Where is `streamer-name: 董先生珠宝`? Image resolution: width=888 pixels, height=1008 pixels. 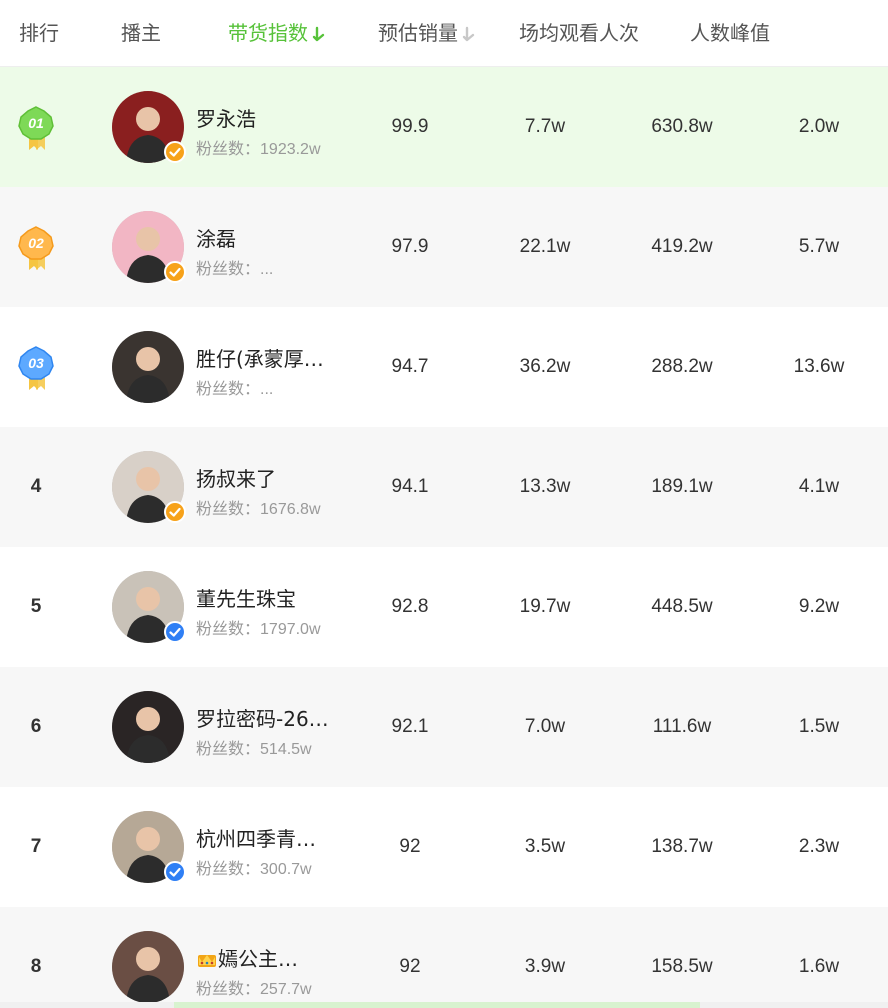 streamer-name: 董先生珠宝 is located at coordinates (246, 597).